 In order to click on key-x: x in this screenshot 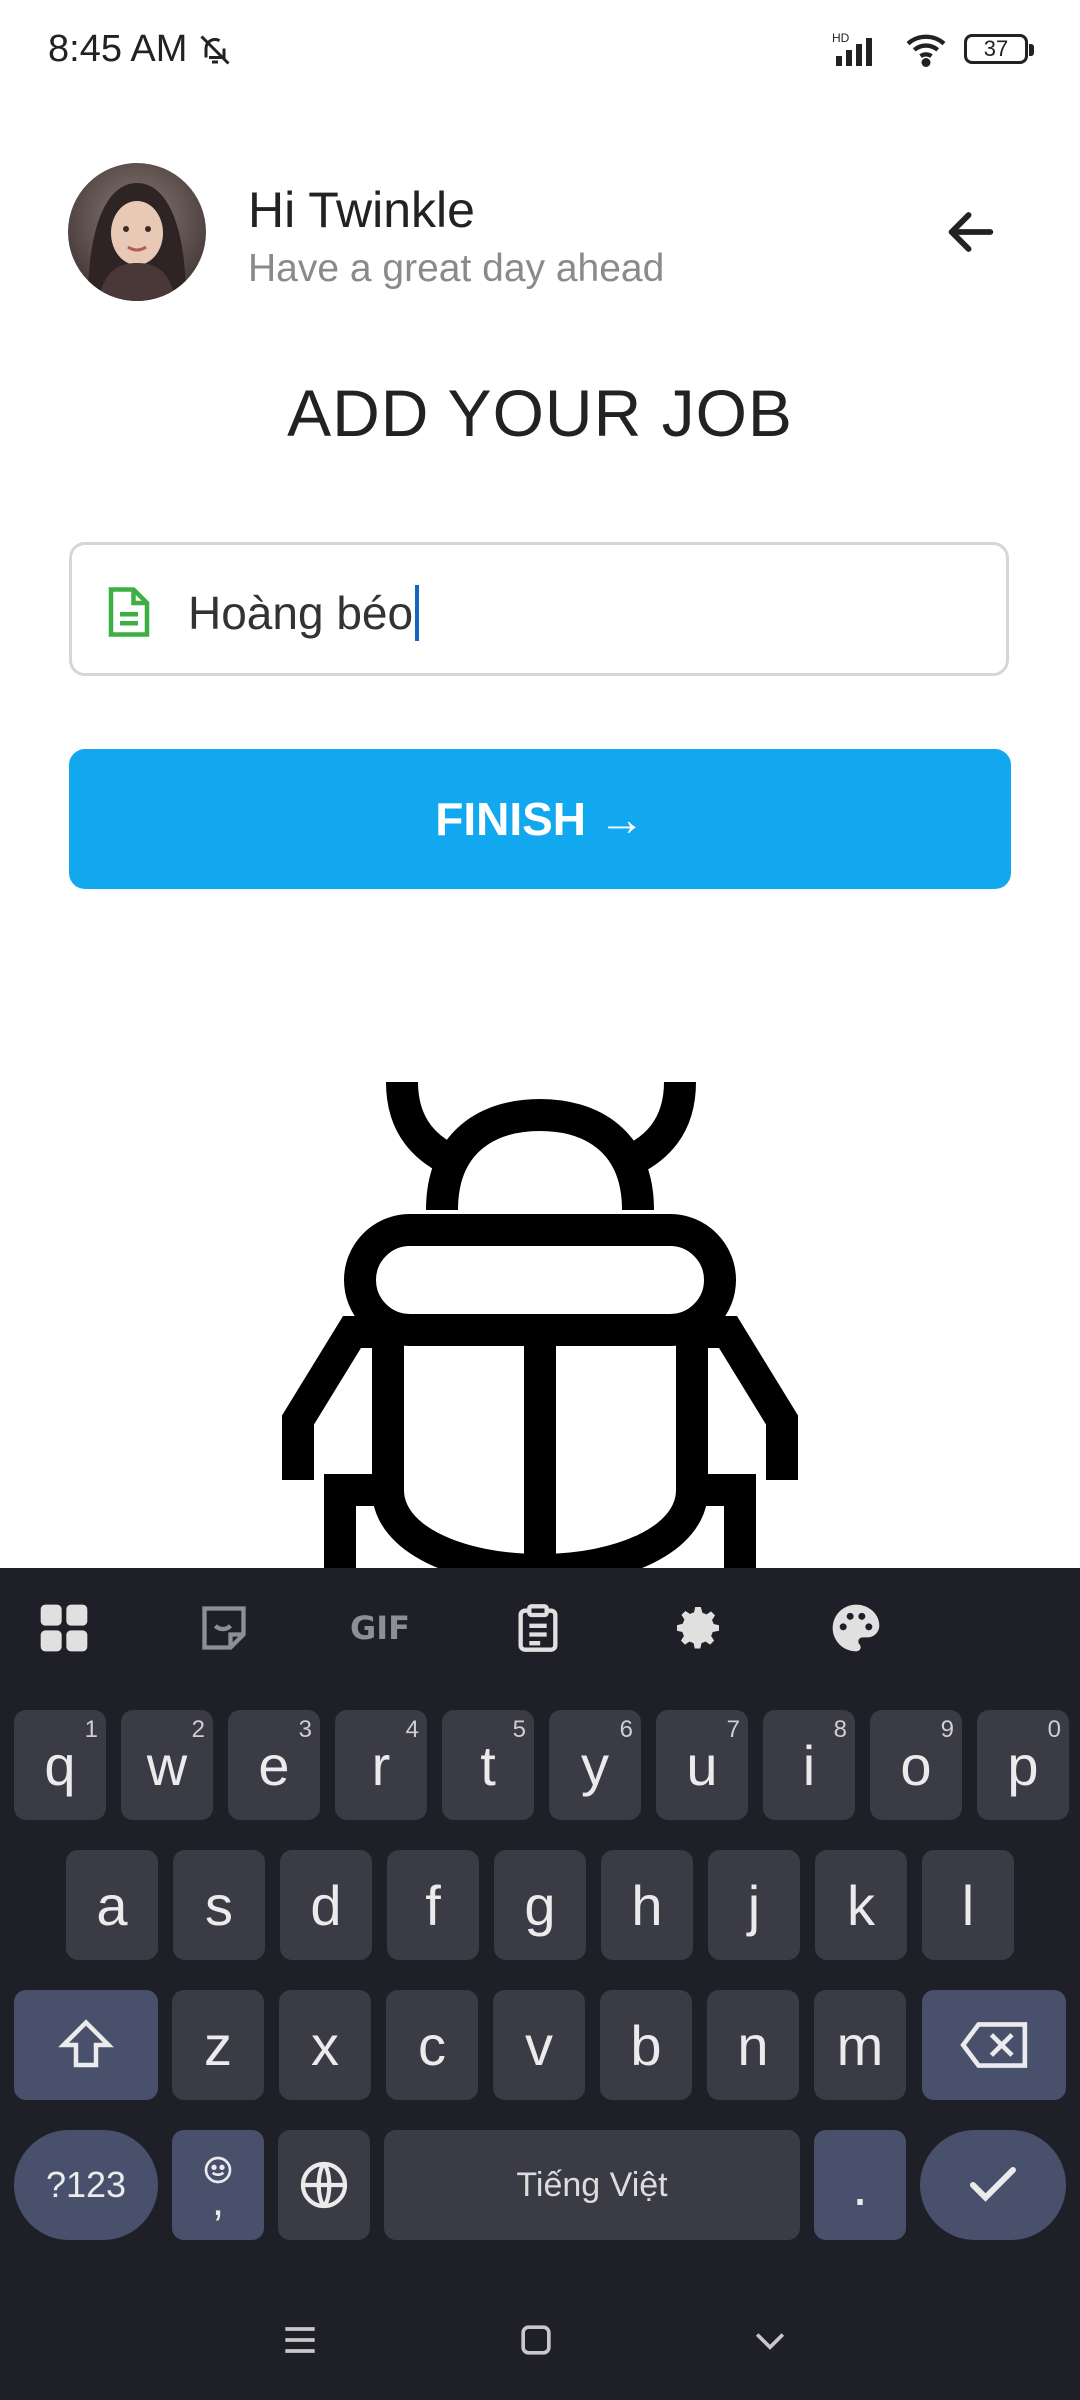, I will do `click(325, 2045)`.